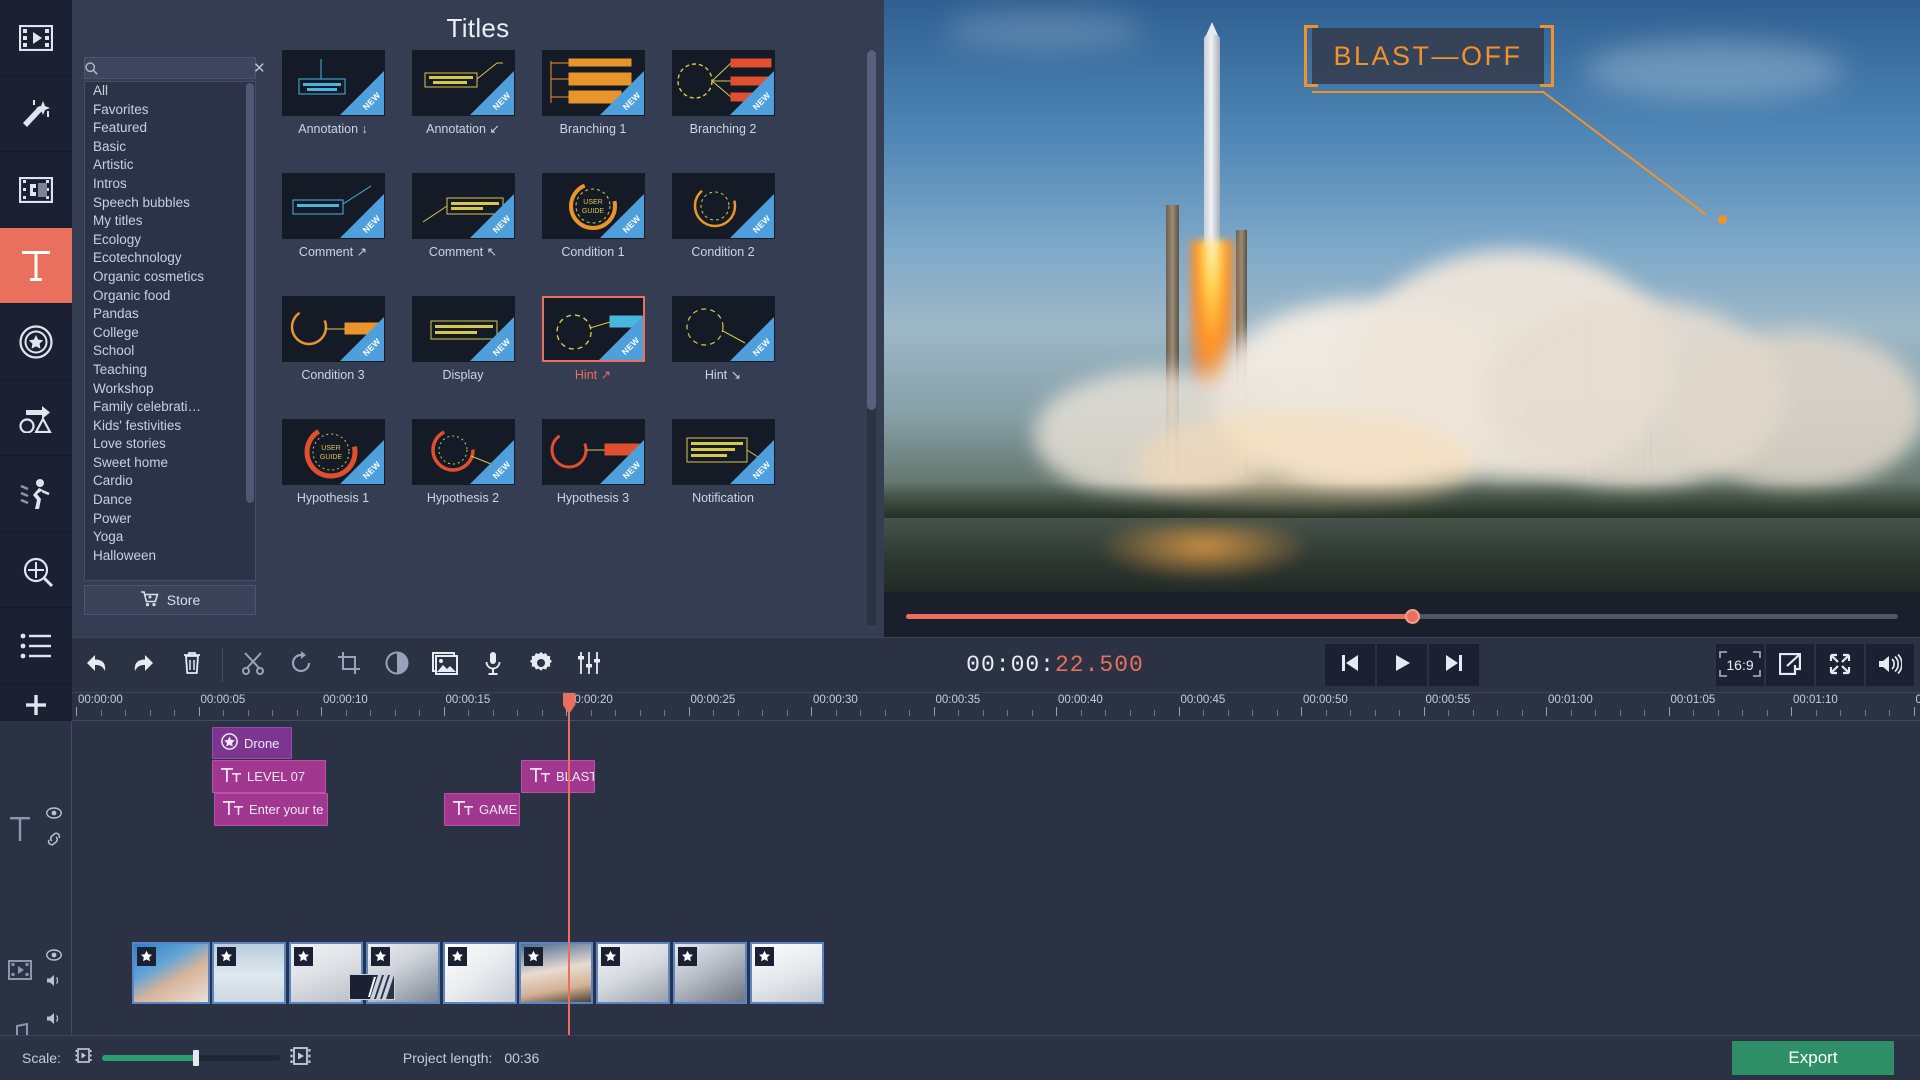 The width and height of the screenshot is (1920, 1080). Describe the element at coordinates (589, 665) in the screenshot. I see `equalizer-button` at that location.